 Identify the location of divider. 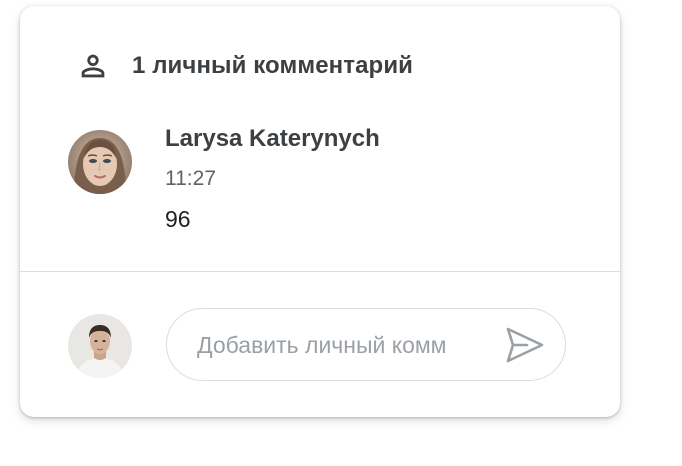
(320, 271).